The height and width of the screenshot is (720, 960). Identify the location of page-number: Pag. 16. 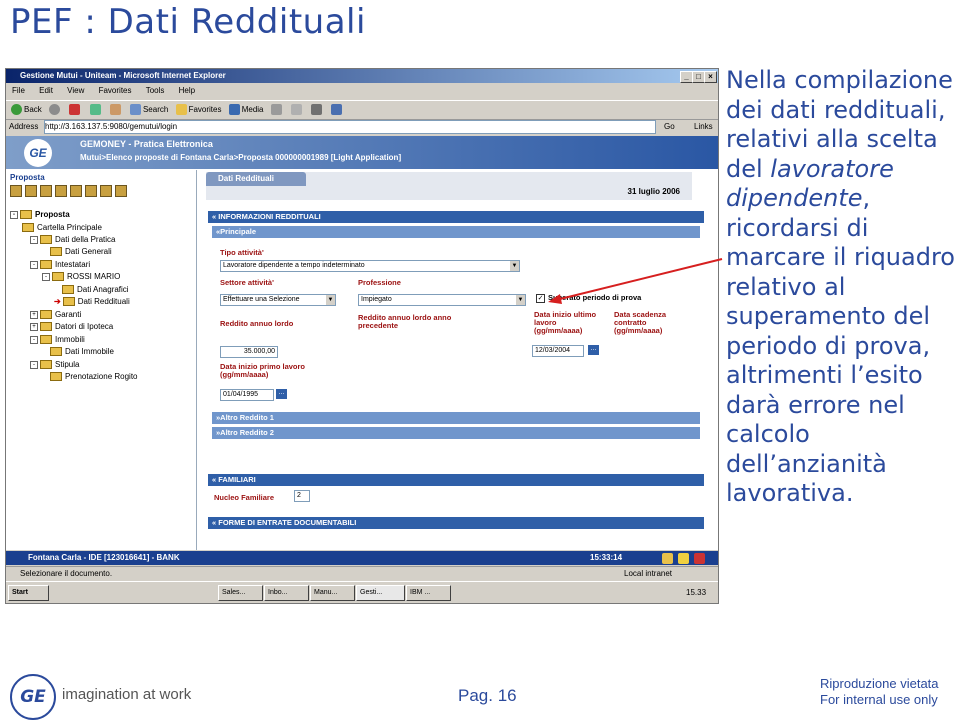
(487, 695).